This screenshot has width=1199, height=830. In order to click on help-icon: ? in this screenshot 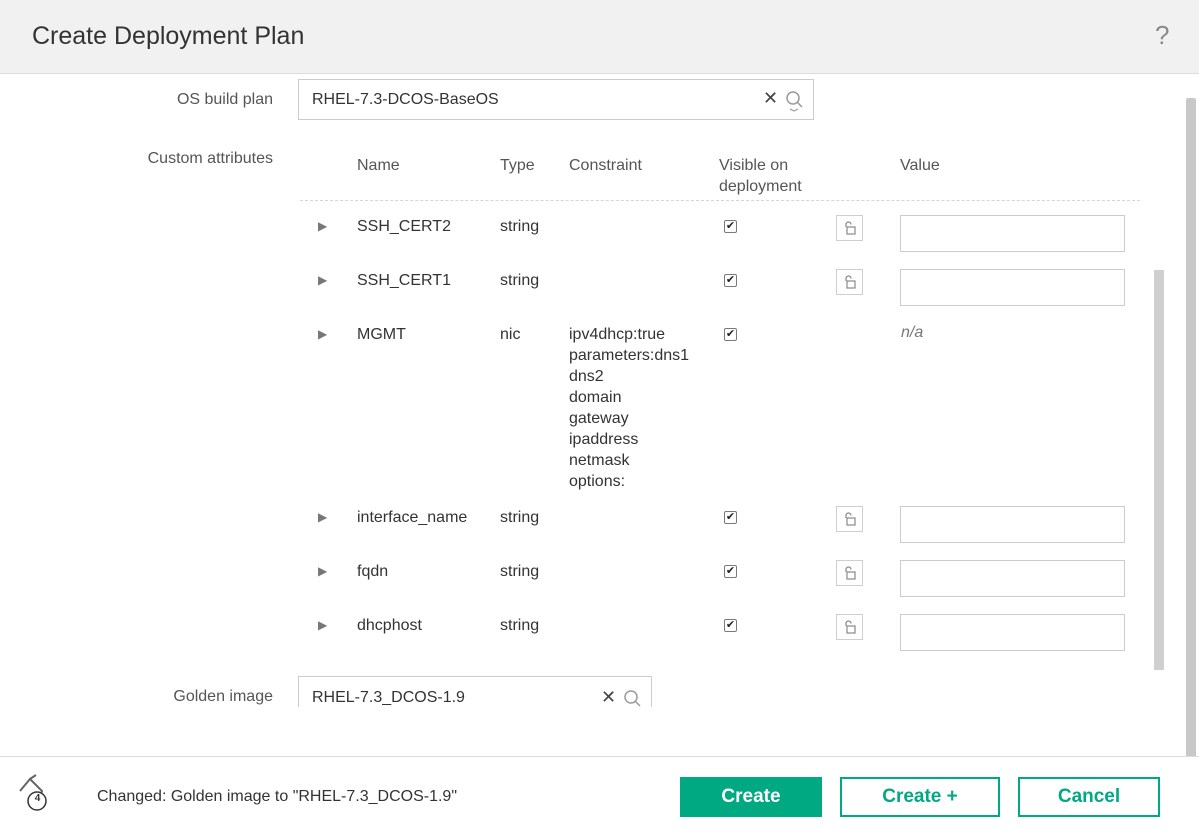, I will do `click(1162, 35)`.